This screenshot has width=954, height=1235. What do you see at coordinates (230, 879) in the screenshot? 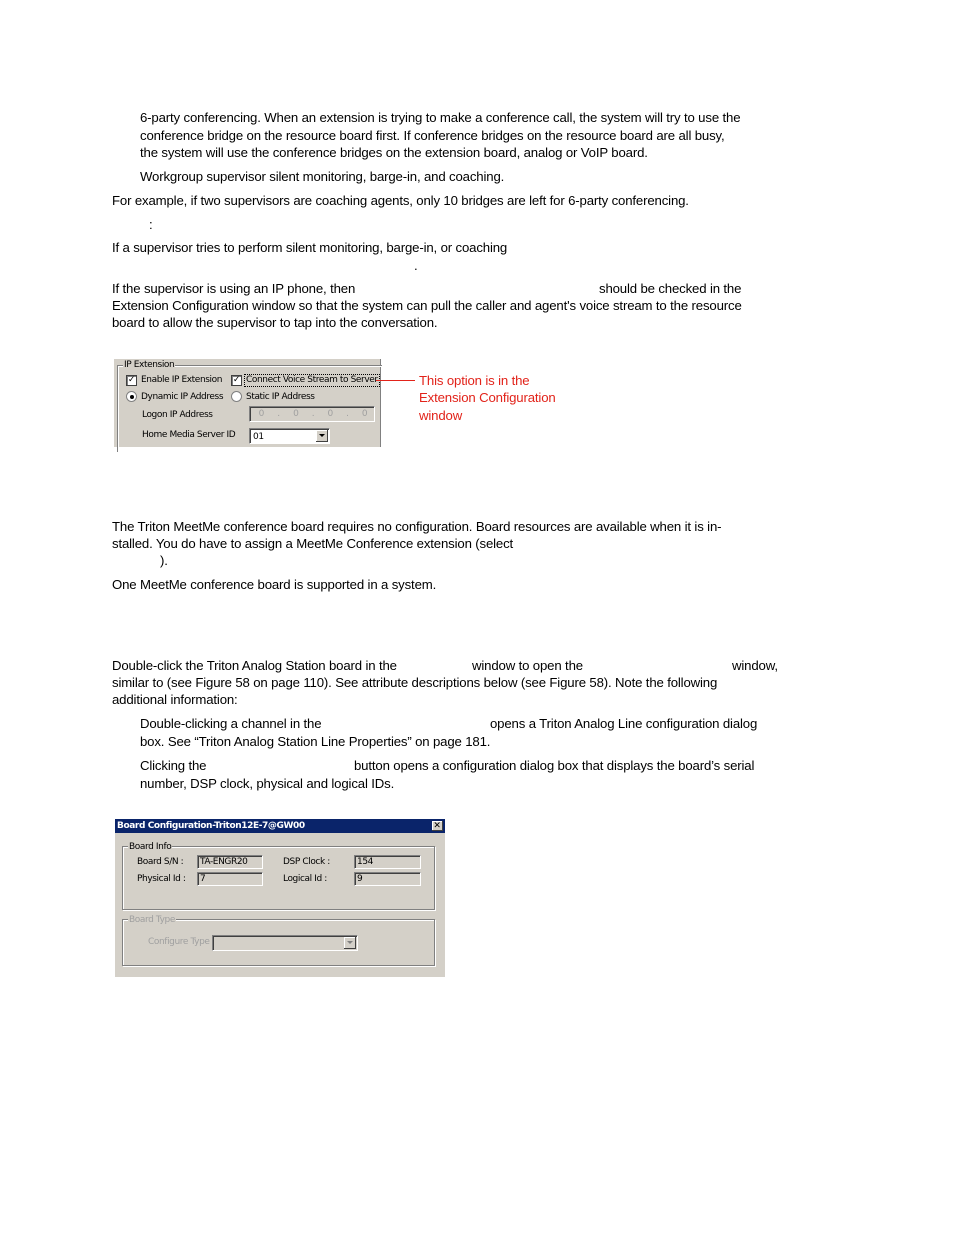
I see `physical-id-field: 7` at bounding box center [230, 879].